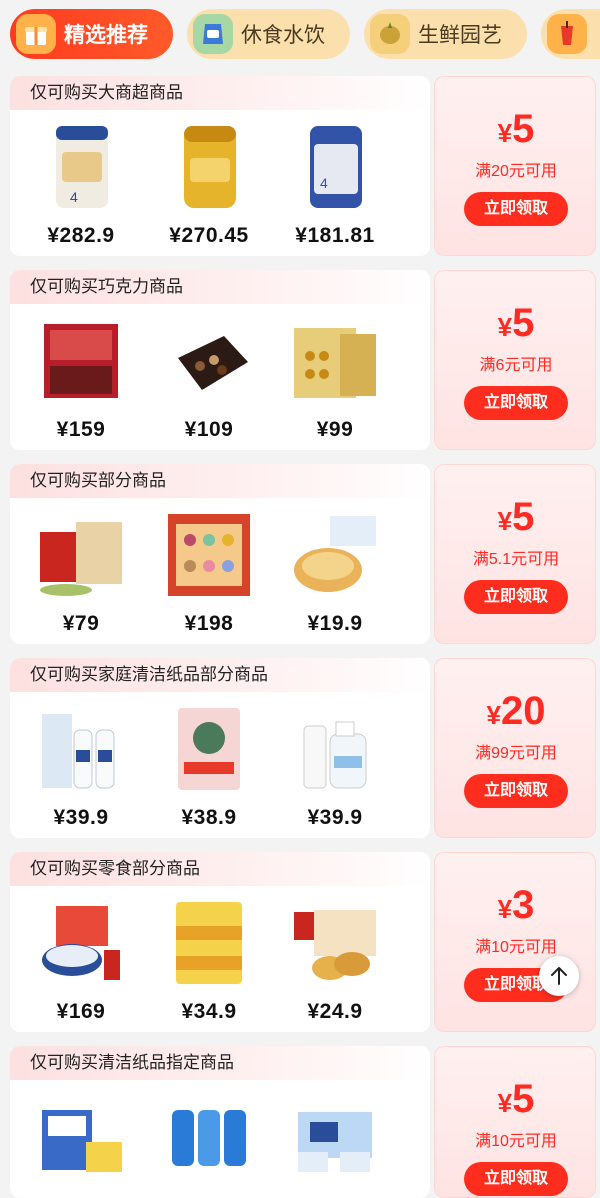 This screenshot has width=600, height=1198. Describe the element at coordinates (516, 171) in the screenshot. I see `coupon-condition: 满20元可用` at that location.